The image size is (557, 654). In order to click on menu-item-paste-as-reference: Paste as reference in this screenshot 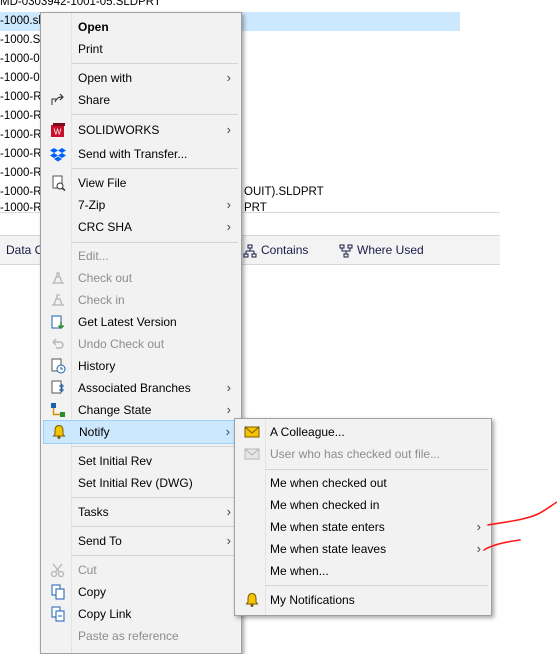, I will do `click(141, 636)`.